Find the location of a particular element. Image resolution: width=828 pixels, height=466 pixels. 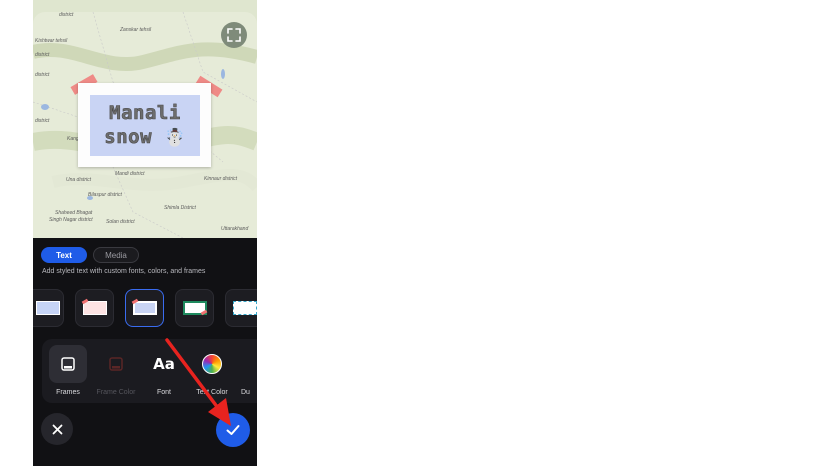

tool-frame-color: Frame Color is located at coordinates (116, 372).